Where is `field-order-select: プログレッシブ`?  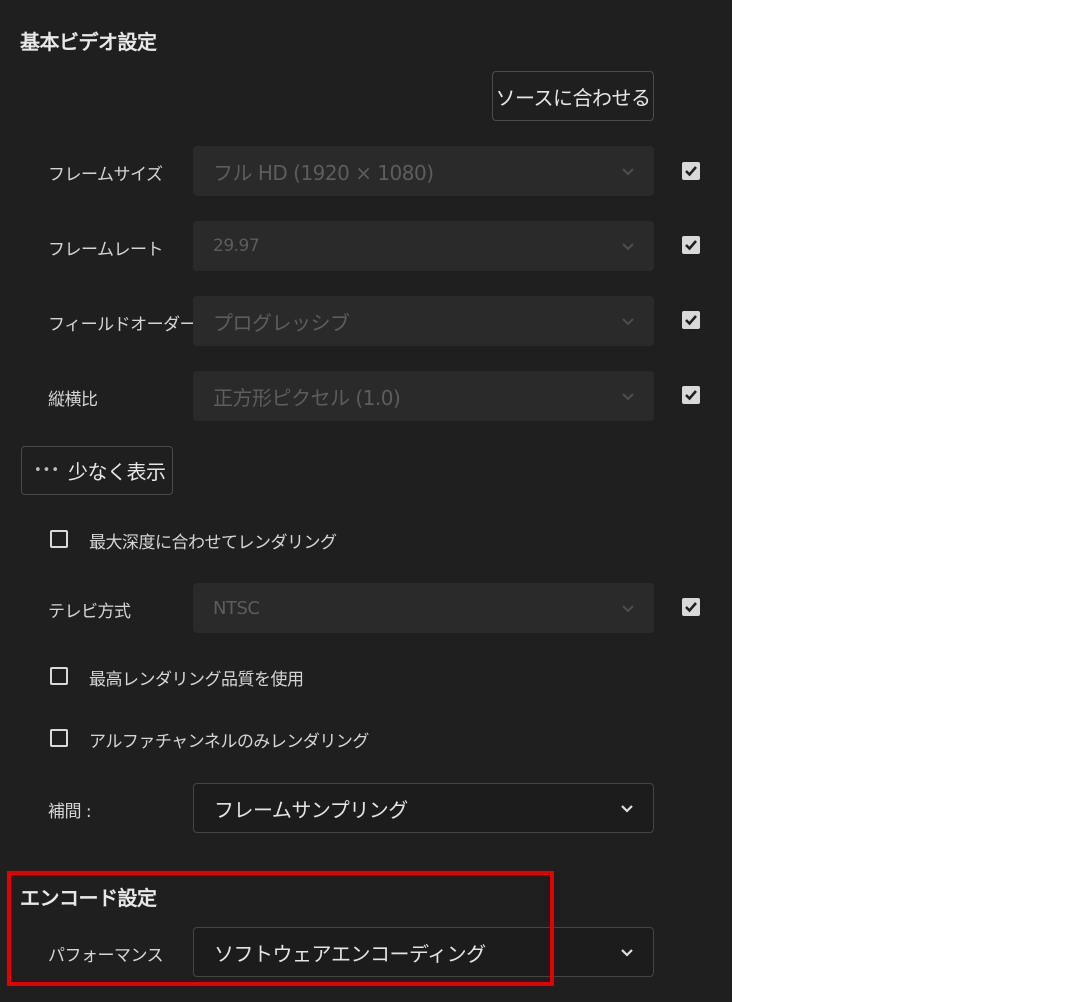 field-order-select: プログレッシブ is located at coordinates (423, 321).